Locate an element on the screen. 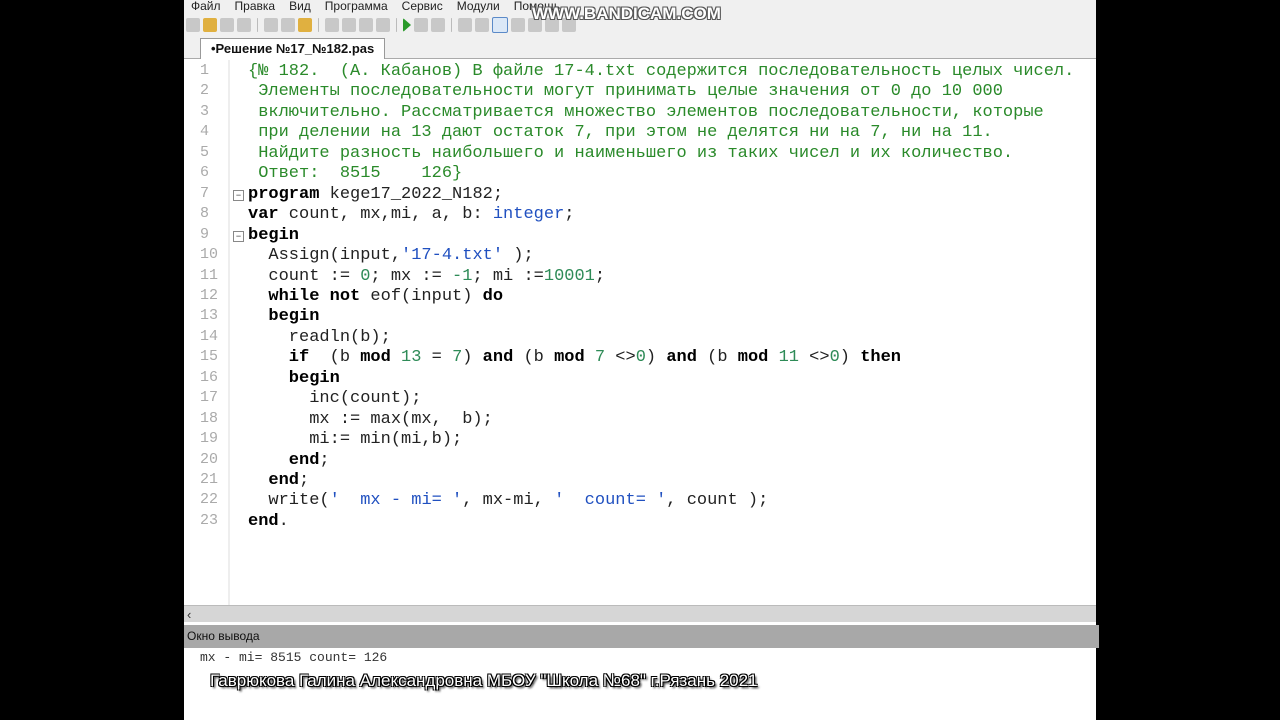  horizontal-scrollbar: ‹ is located at coordinates (640, 613).